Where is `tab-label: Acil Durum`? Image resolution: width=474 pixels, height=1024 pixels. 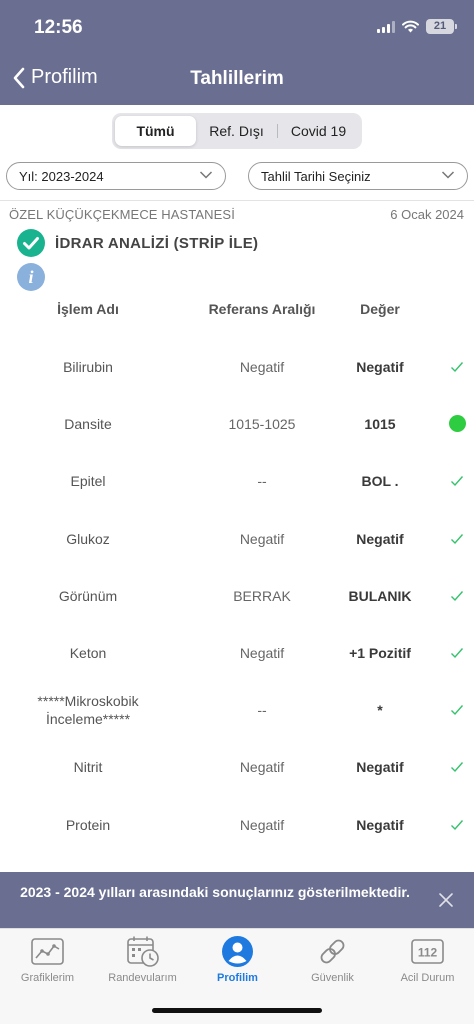
tab-label: Acil Durum is located at coordinates (427, 978).